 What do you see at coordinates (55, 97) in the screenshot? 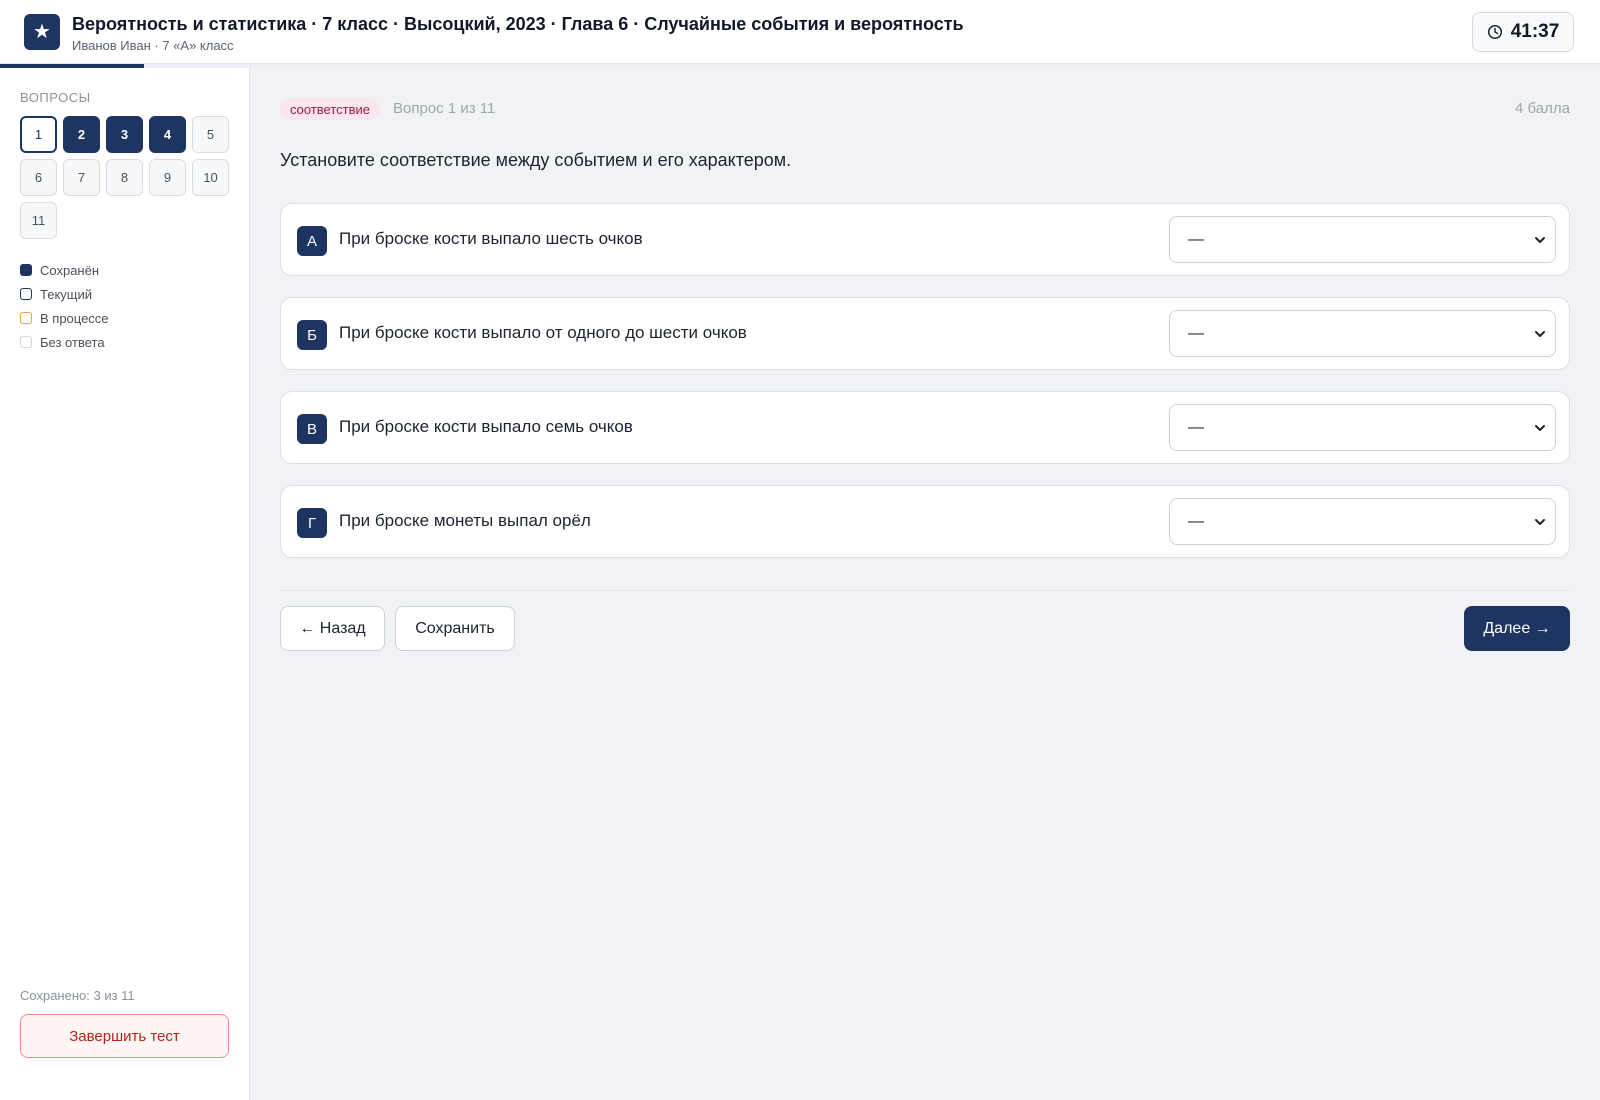
I see `sidebar-heading: Вопросы` at bounding box center [55, 97].